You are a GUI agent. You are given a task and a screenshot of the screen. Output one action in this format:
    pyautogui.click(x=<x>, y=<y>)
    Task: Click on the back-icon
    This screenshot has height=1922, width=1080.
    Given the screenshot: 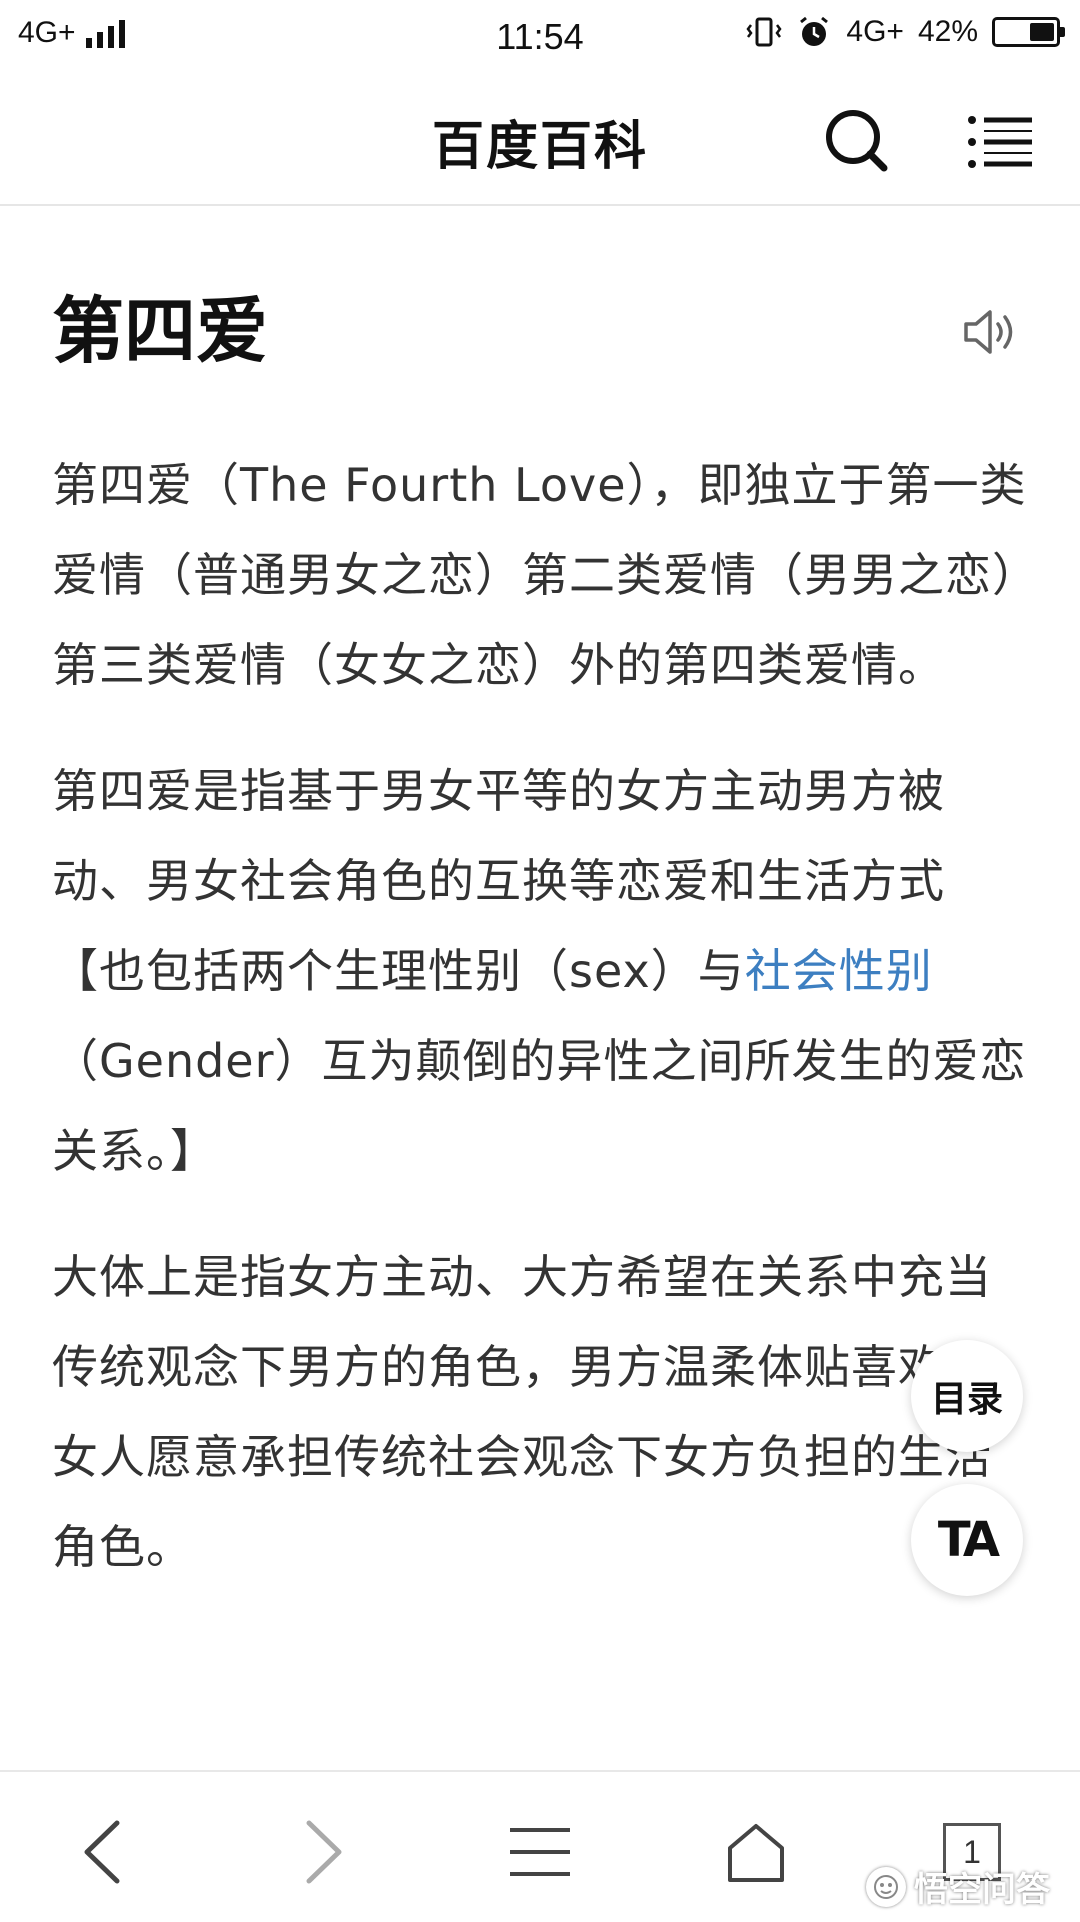 What is the action you would take?
    pyautogui.click(x=102, y=1852)
    